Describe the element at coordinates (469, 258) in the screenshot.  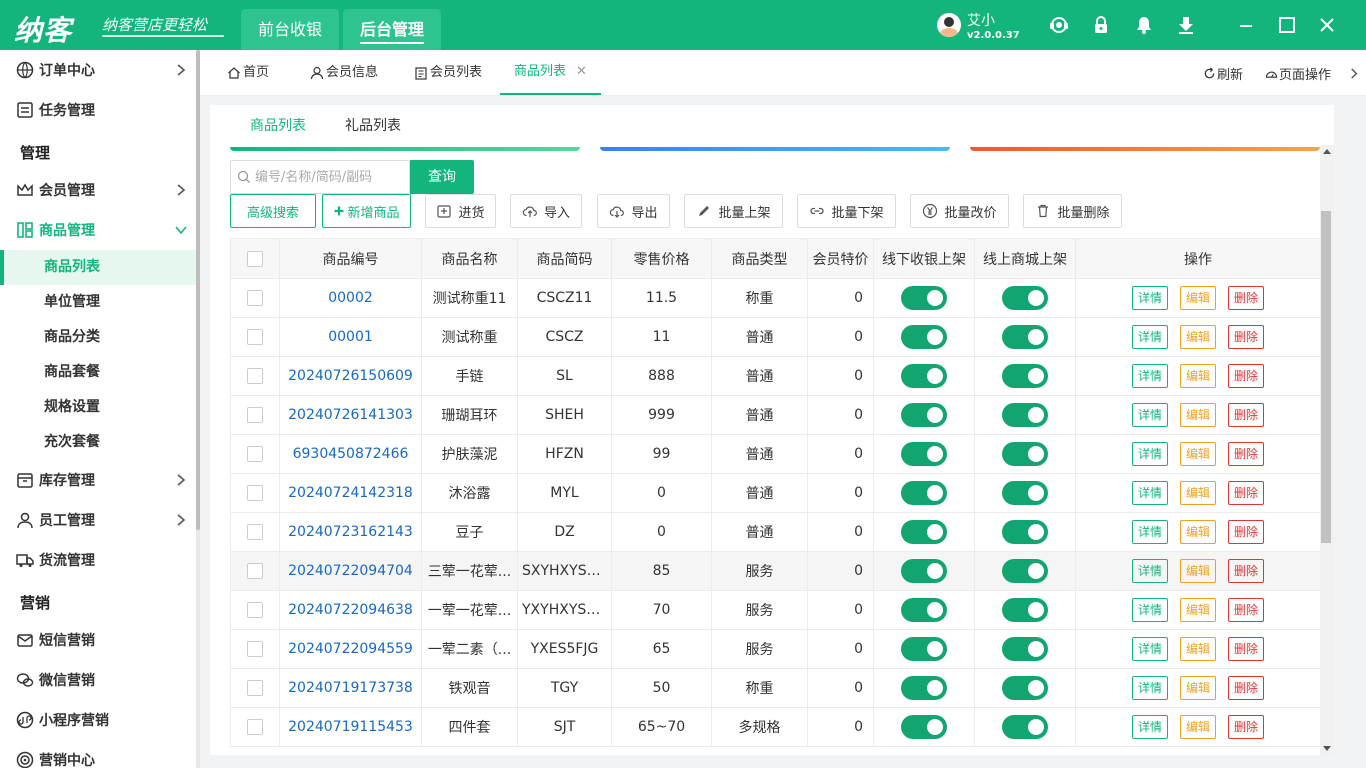
I see `column-header: 商品名称` at that location.